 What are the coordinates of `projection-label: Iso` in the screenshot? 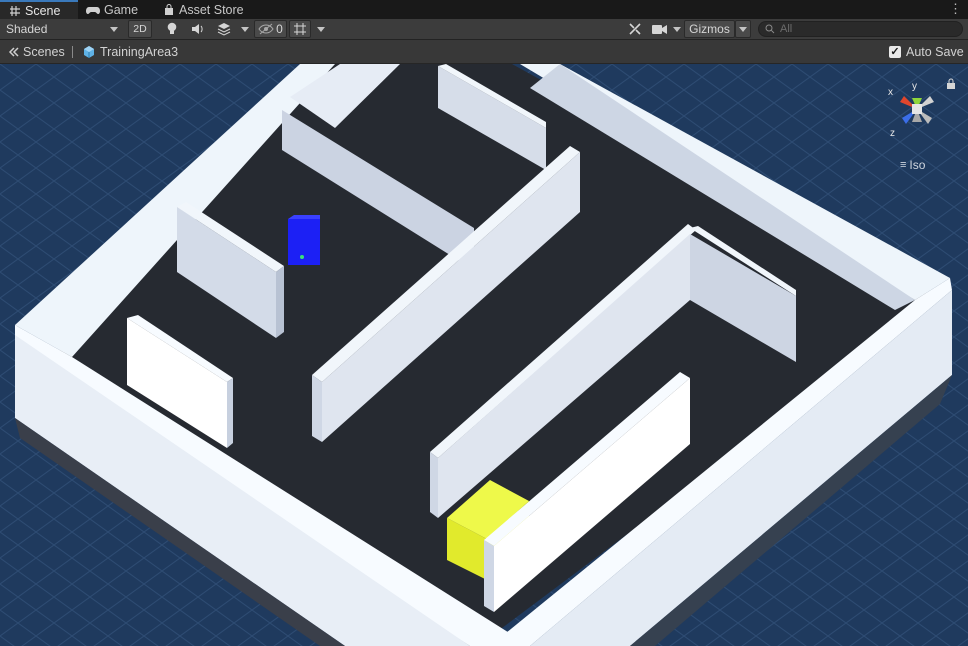 It's located at (917, 165).